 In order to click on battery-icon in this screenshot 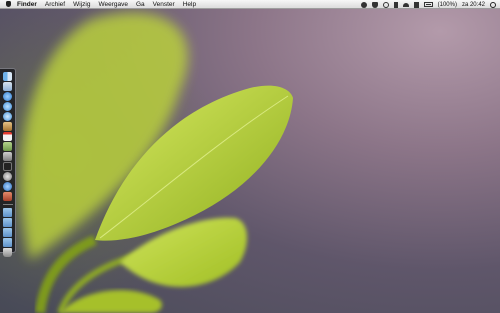, I will do `click(428, 4)`.